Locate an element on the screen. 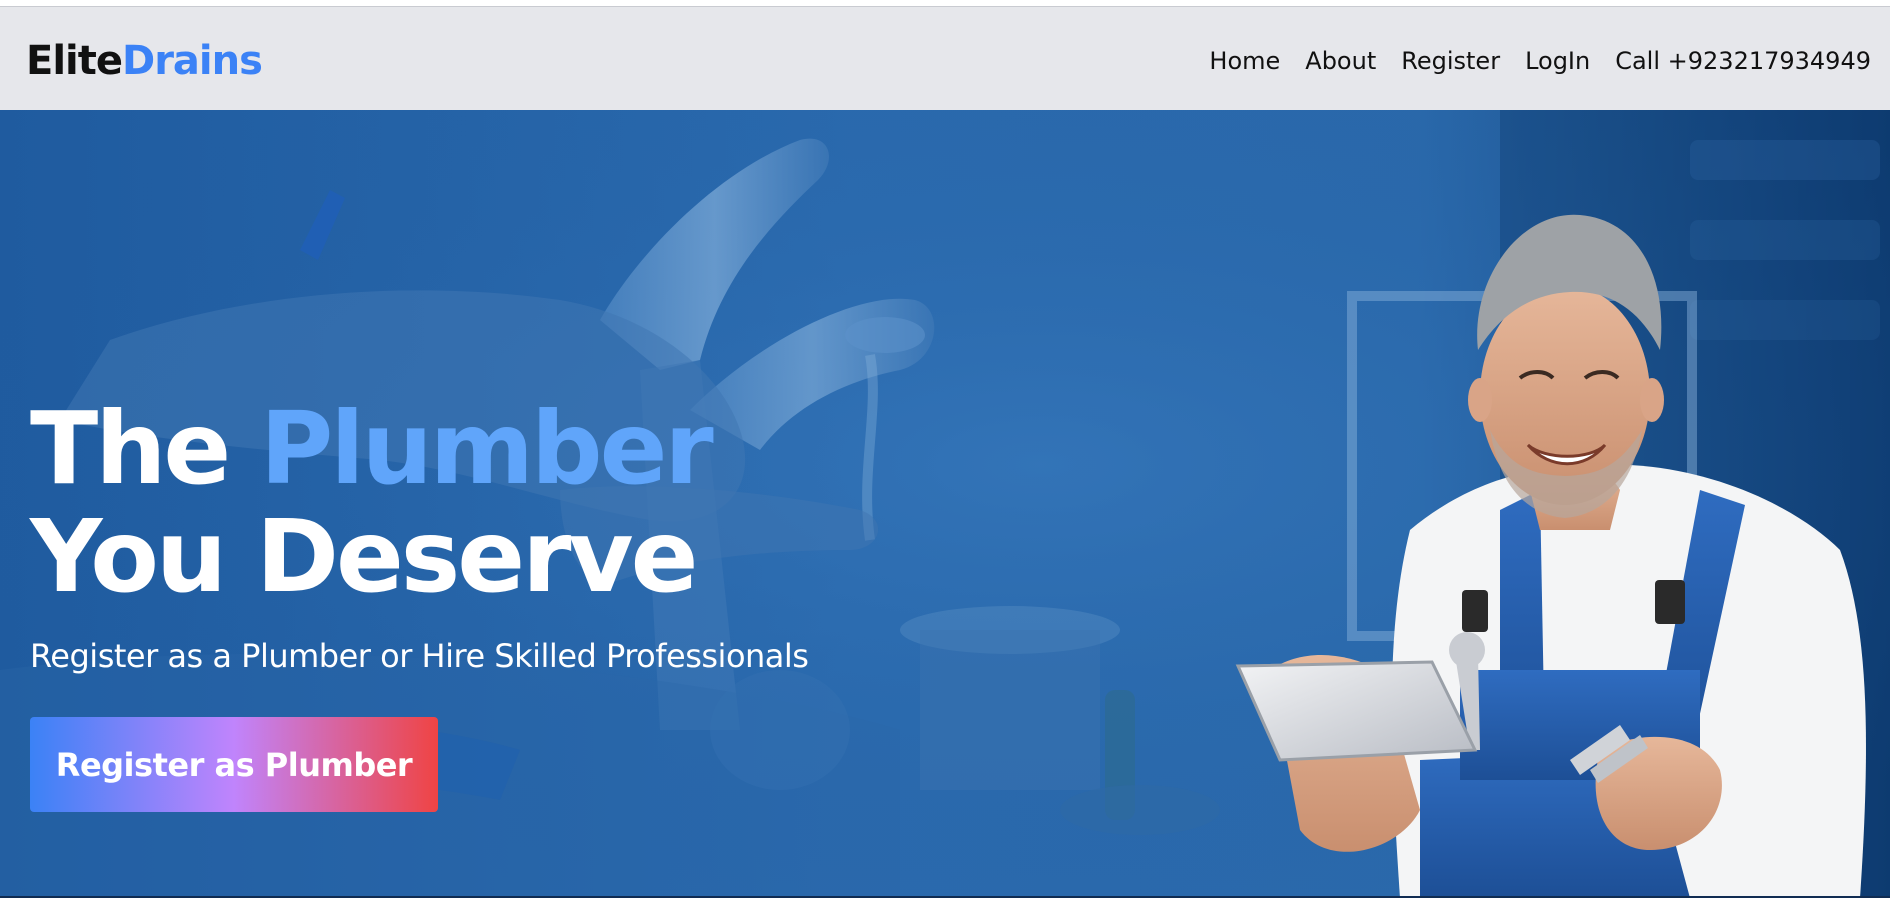 The image size is (1890, 898). nav-login-link: LogIn is located at coordinates (1557, 61).